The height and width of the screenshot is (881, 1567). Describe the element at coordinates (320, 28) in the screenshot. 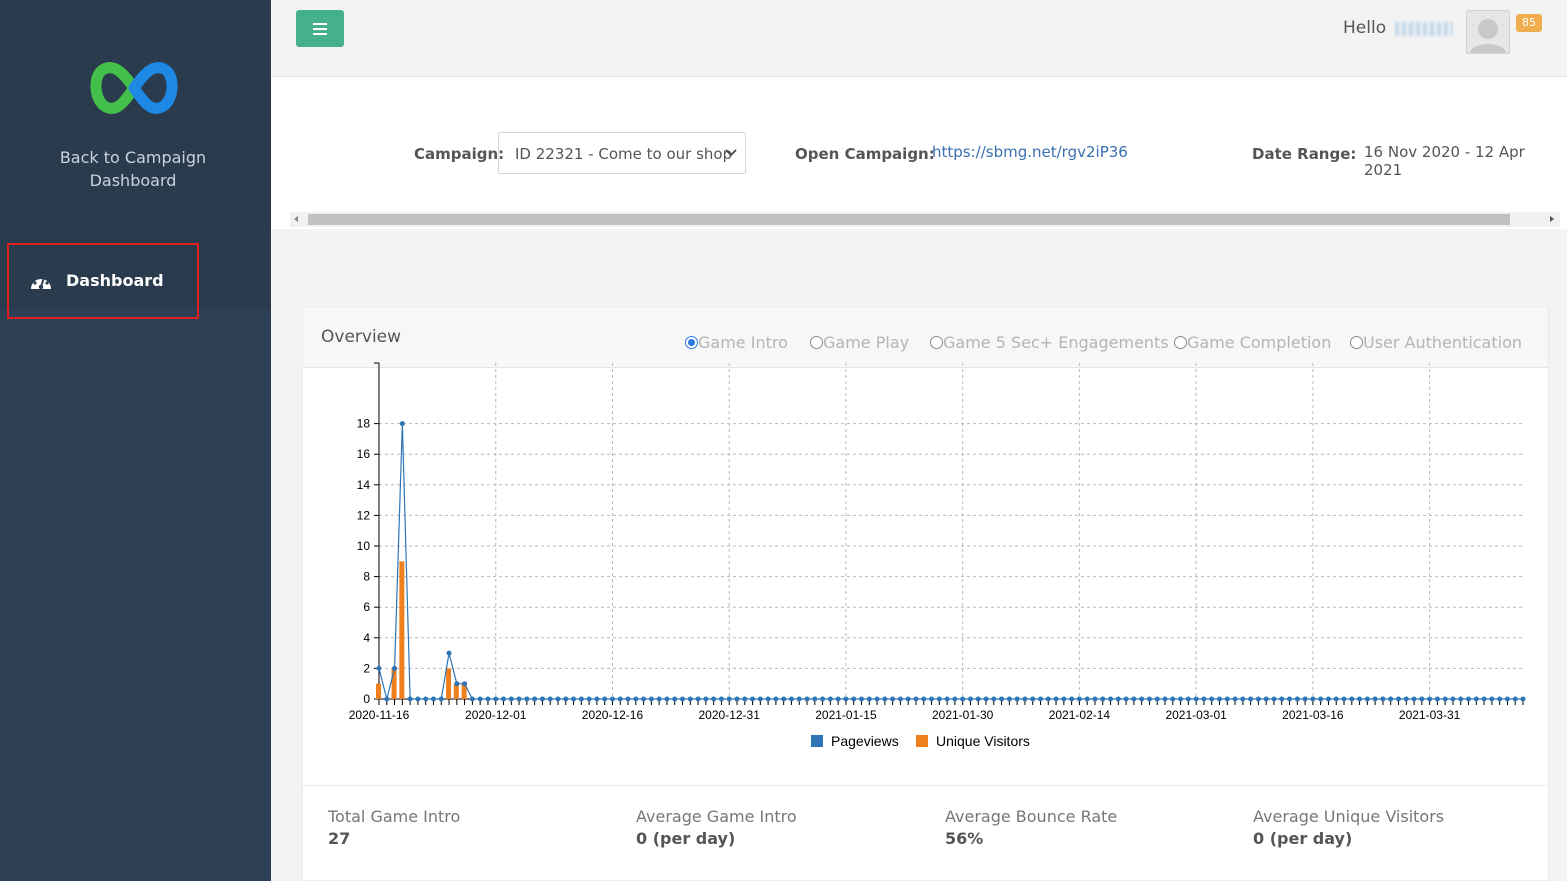

I see `menu-toggle-button` at that location.